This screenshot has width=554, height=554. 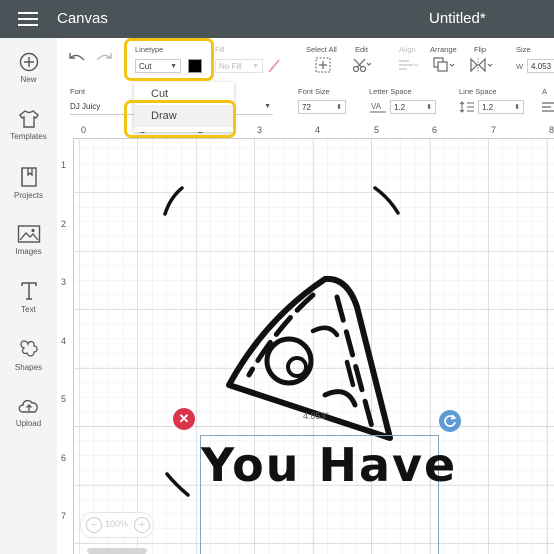 What do you see at coordinates (547, 107) in the screenshot?
I see `text-align-icon` at bounding box center [547, 107].